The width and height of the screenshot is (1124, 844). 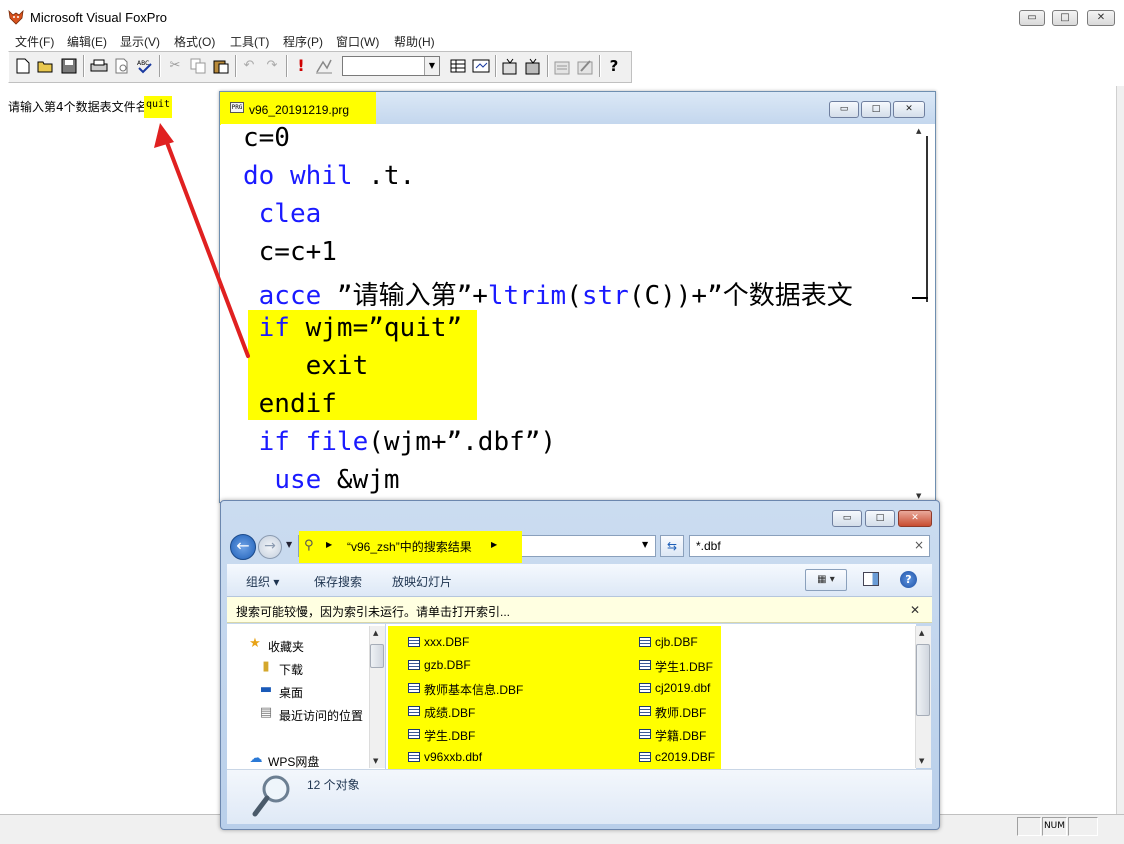 I want to click on file-list-scrollbar-thumb, so click(x=923, y=680).